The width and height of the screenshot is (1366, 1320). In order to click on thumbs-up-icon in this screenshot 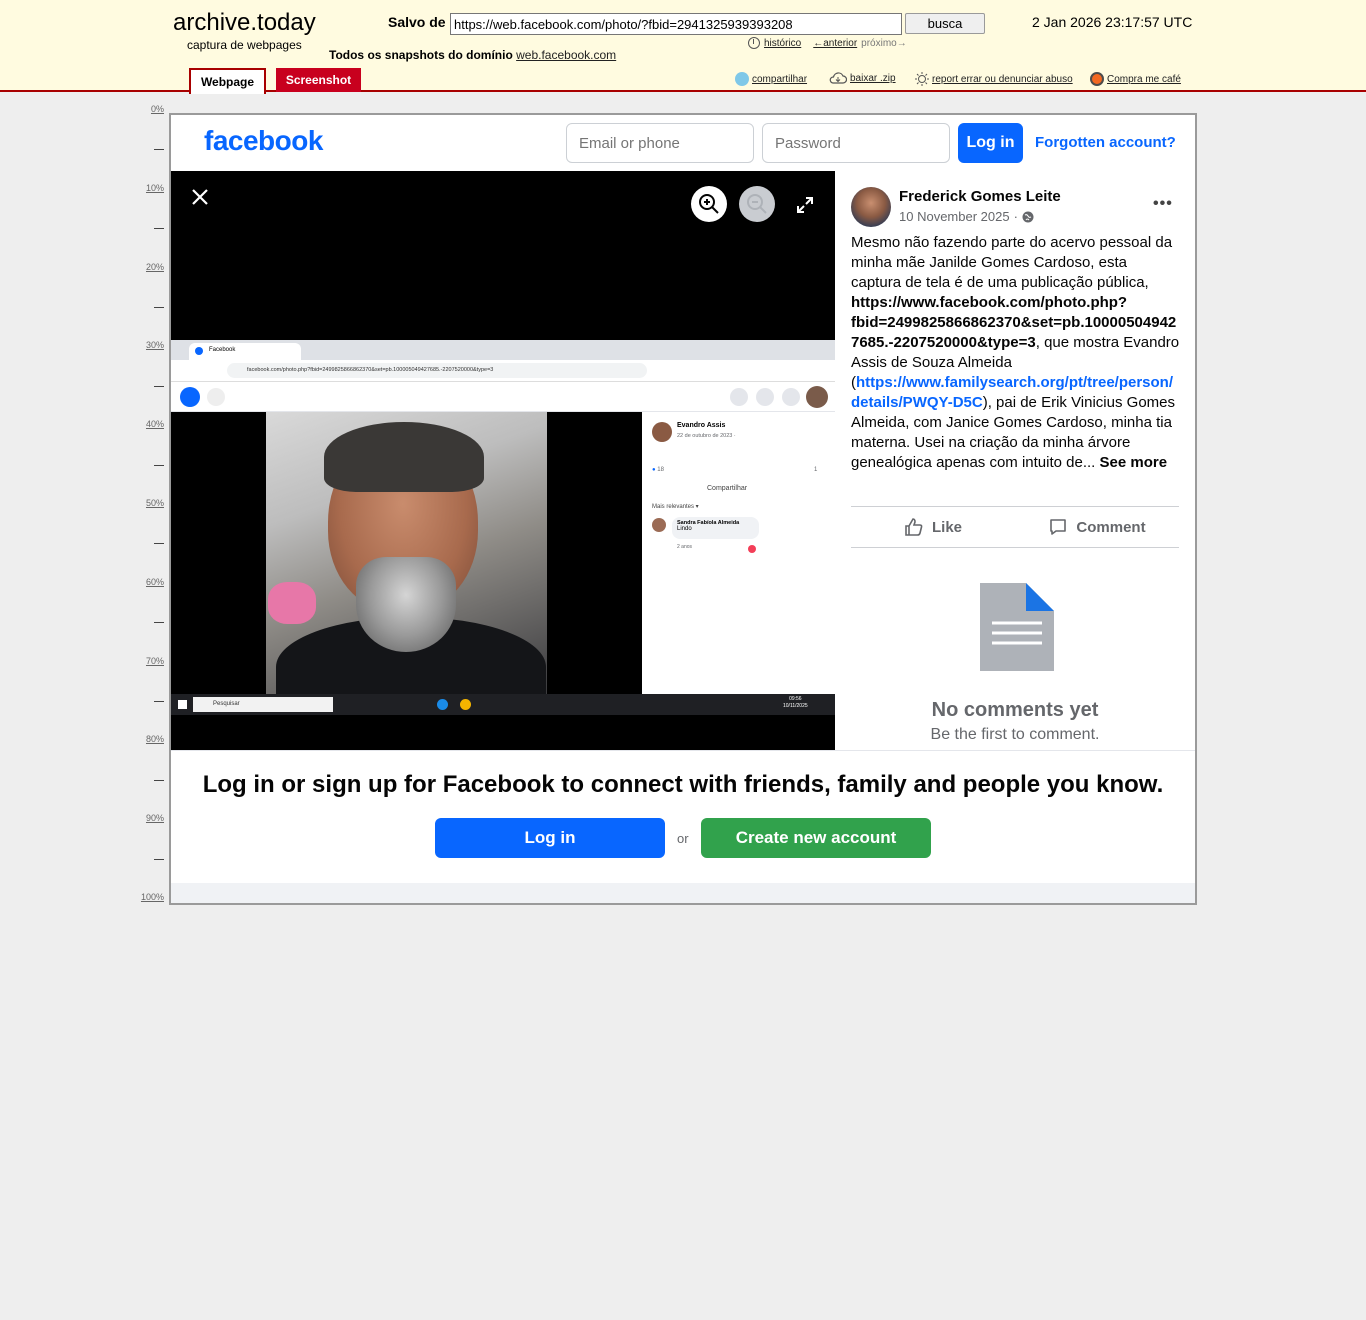, I will do `click(914, 527)`.